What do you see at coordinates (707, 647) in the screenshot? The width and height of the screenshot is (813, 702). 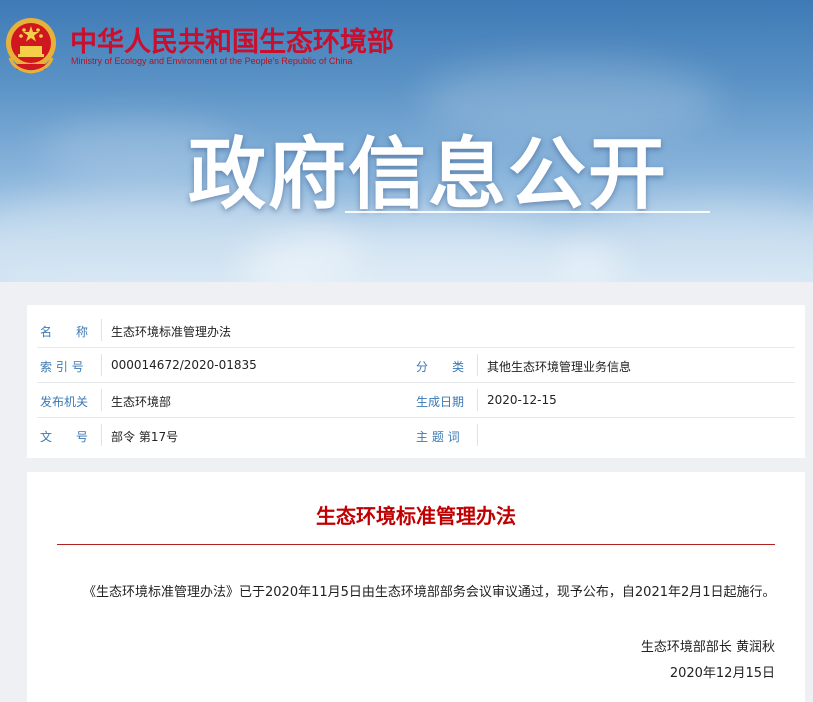 I see `document-signature: 生态环境部部长 黄润秋` at bounding box center [707, 647].